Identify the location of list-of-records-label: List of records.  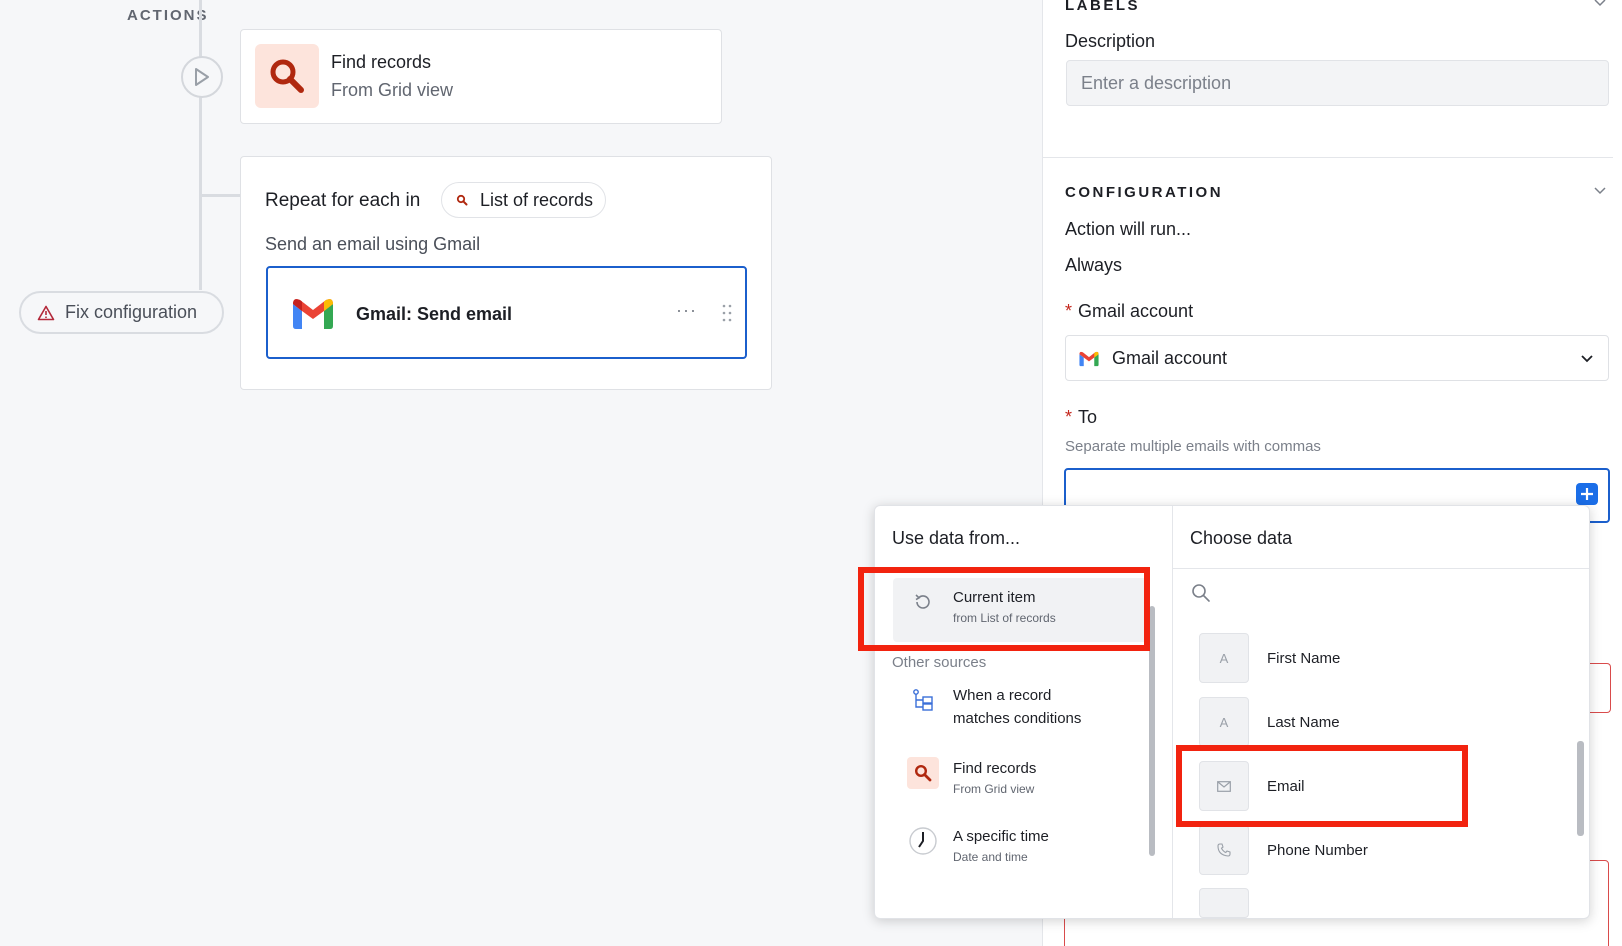
(537, 199).